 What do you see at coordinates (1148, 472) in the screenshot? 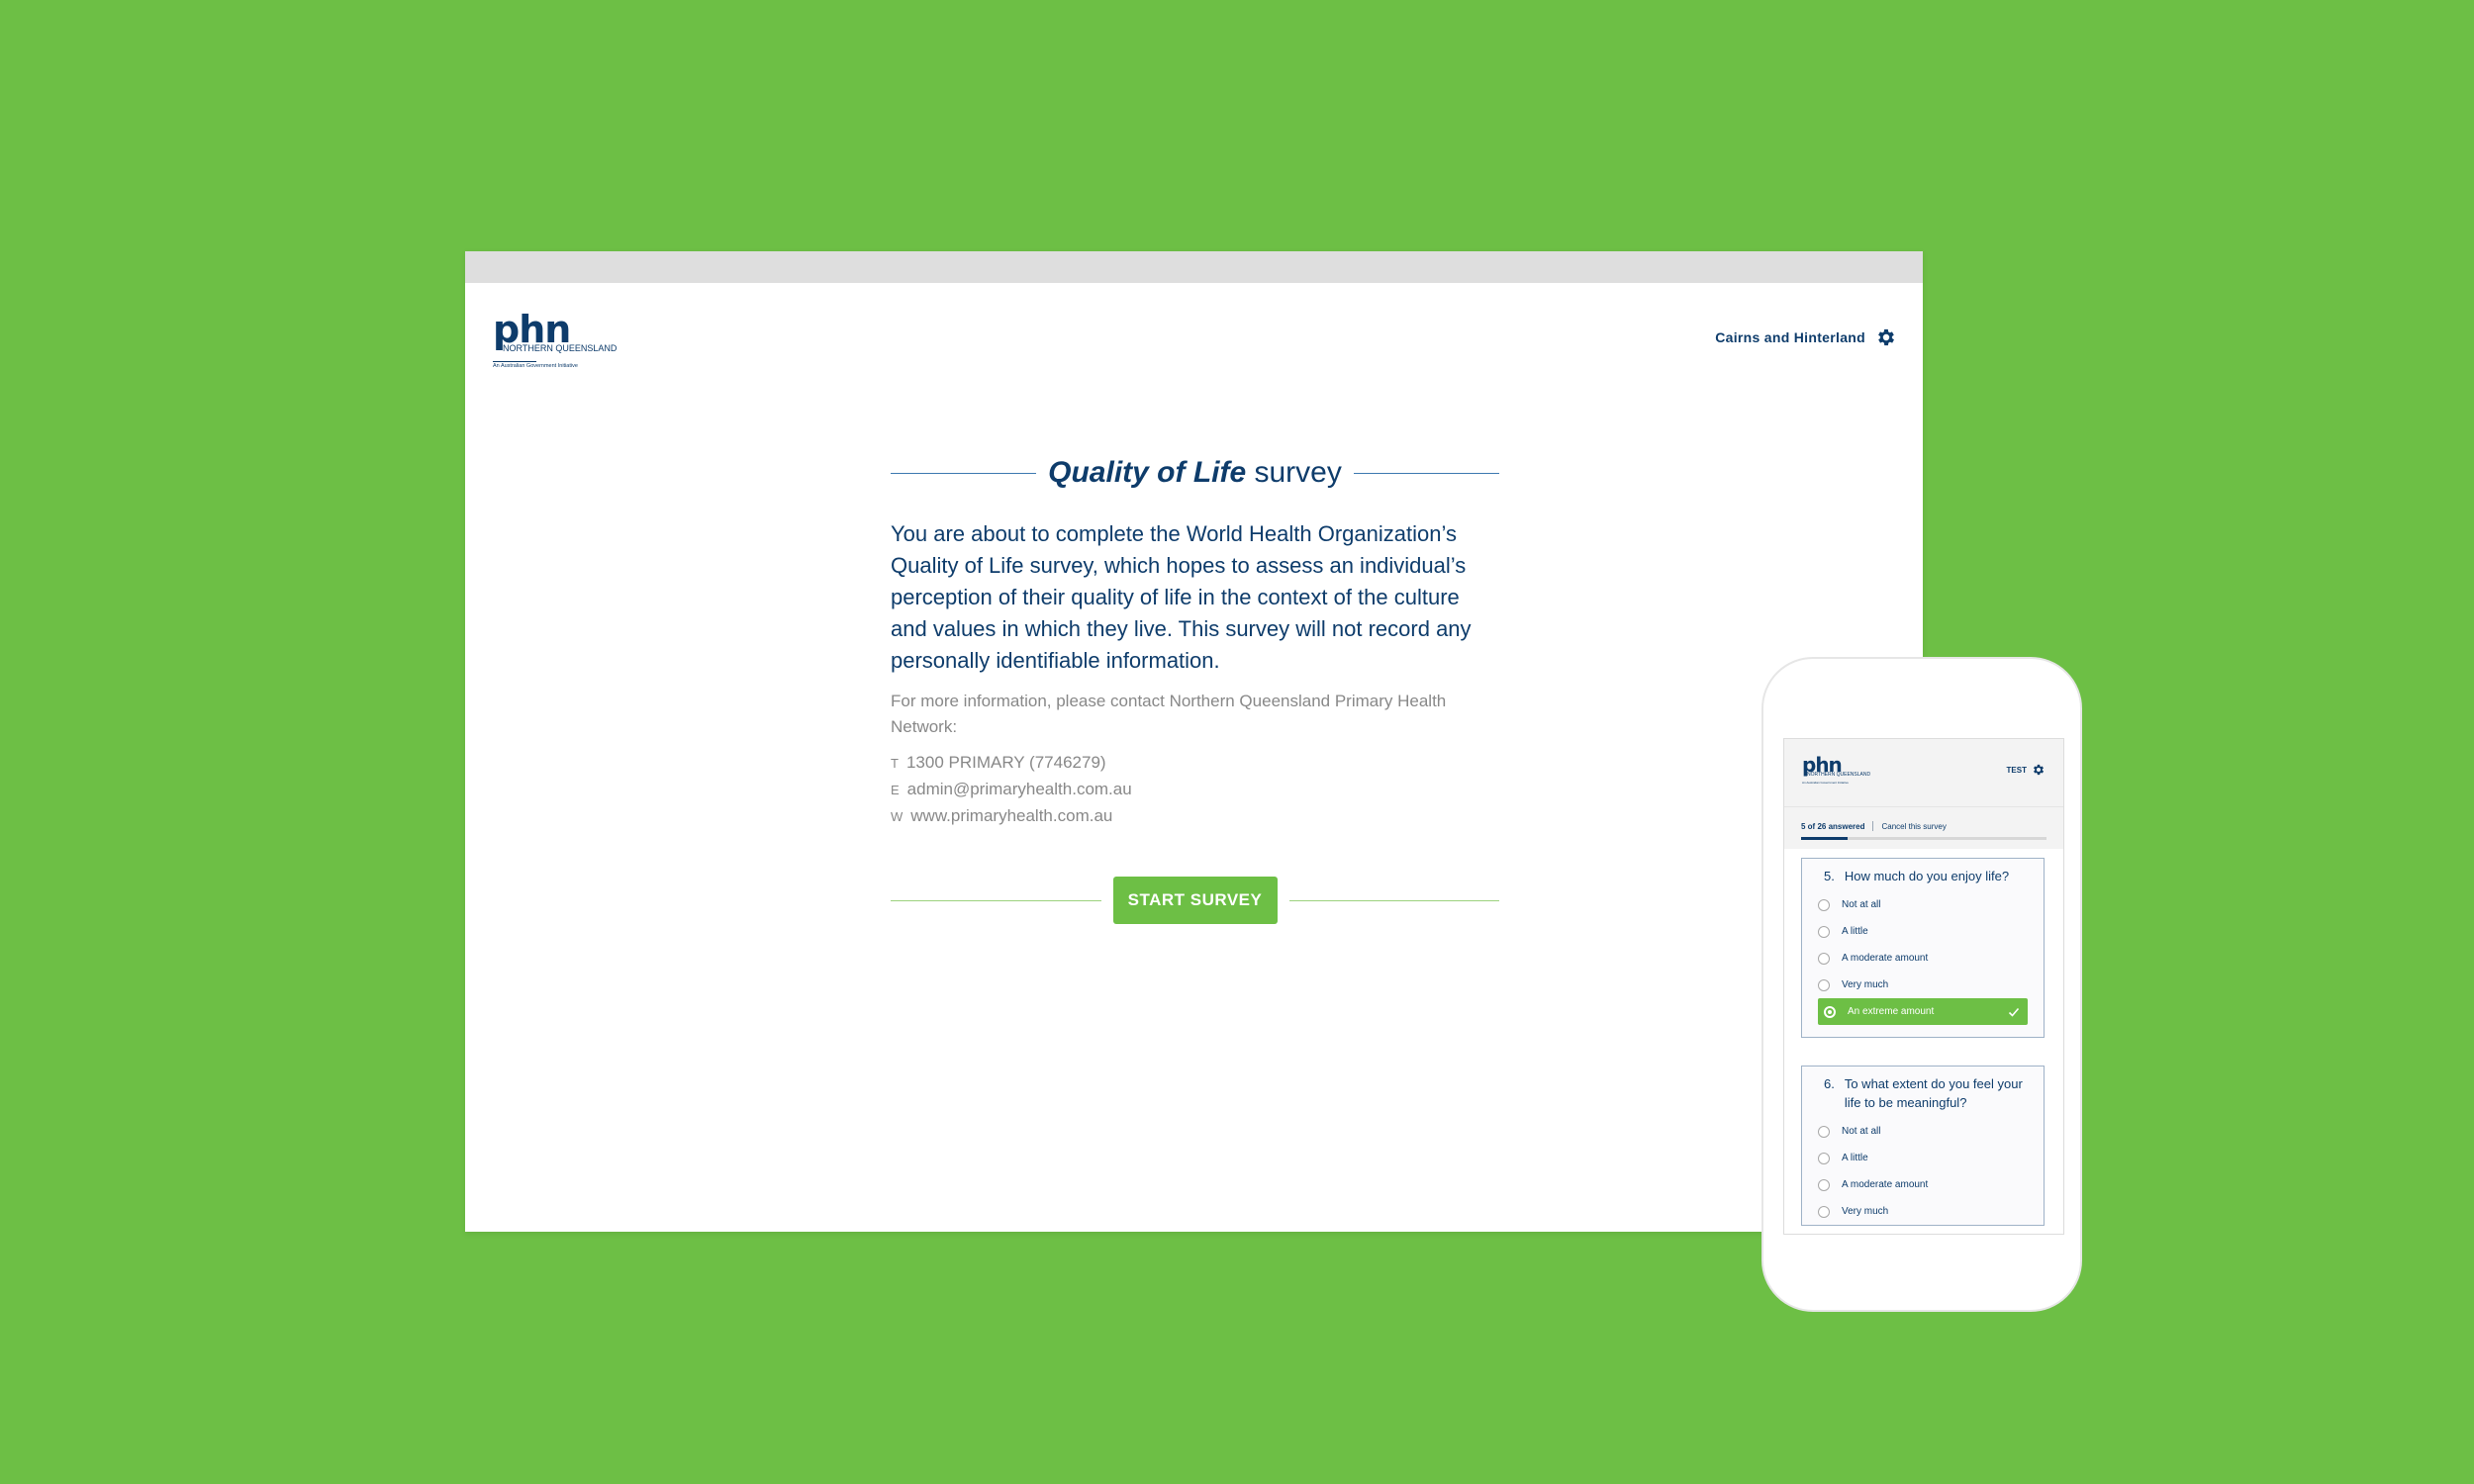
I see `title-emphasis: Quality of Life` at bounding box center [1148, 472].